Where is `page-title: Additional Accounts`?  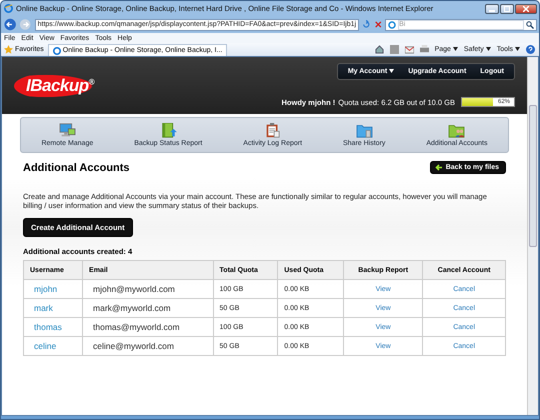
page-title: Additional Accounts is located at coordinates (76, 168).